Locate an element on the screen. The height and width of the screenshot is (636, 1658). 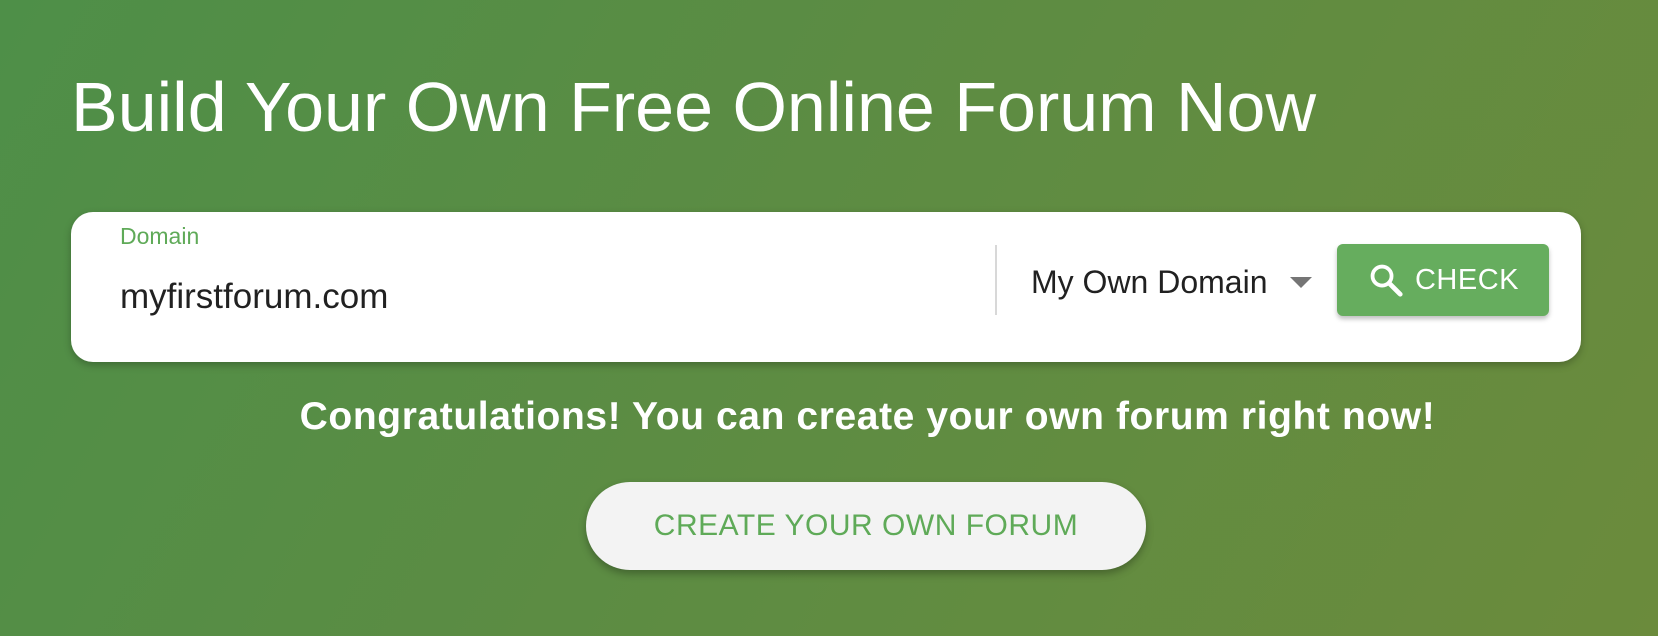
create-forum-button: CREATE YOUR OWN FORUM is located at coordinates (866, 526).